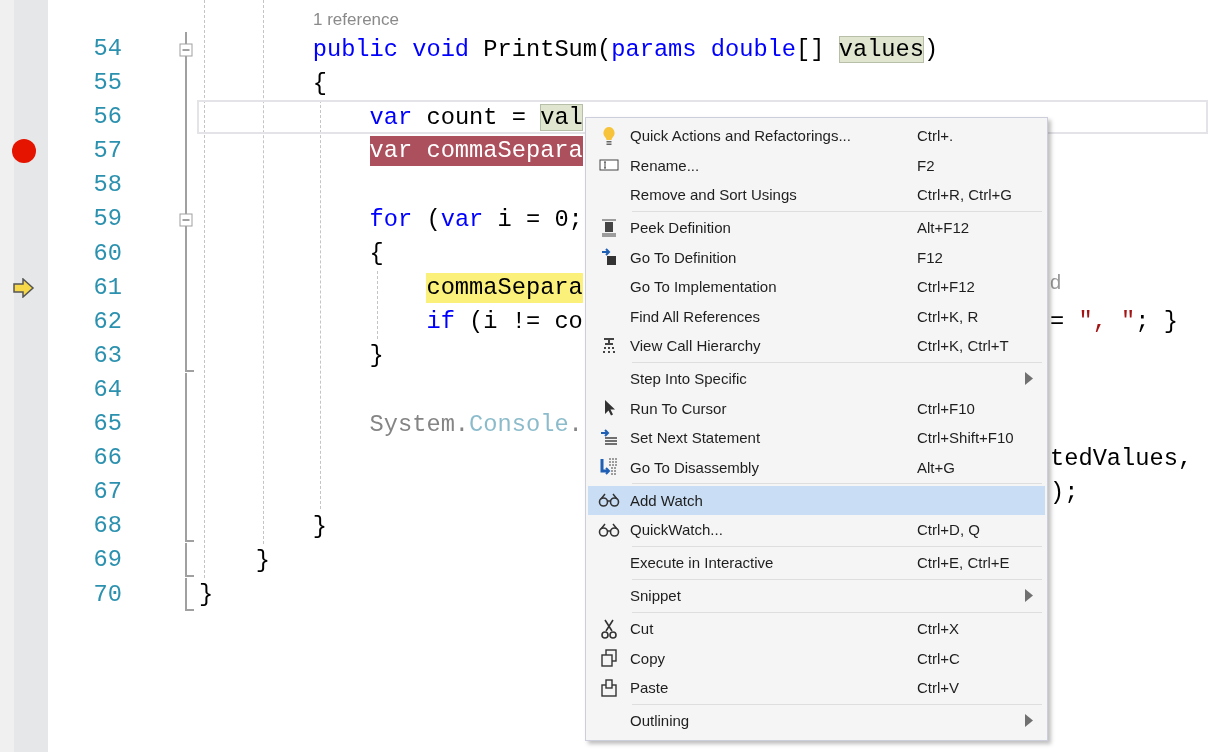 This screenshot has height=752, width=1208. Describe the element at coordinates (1058, 322) in the screenshot. I see `code-text: =` at that location.